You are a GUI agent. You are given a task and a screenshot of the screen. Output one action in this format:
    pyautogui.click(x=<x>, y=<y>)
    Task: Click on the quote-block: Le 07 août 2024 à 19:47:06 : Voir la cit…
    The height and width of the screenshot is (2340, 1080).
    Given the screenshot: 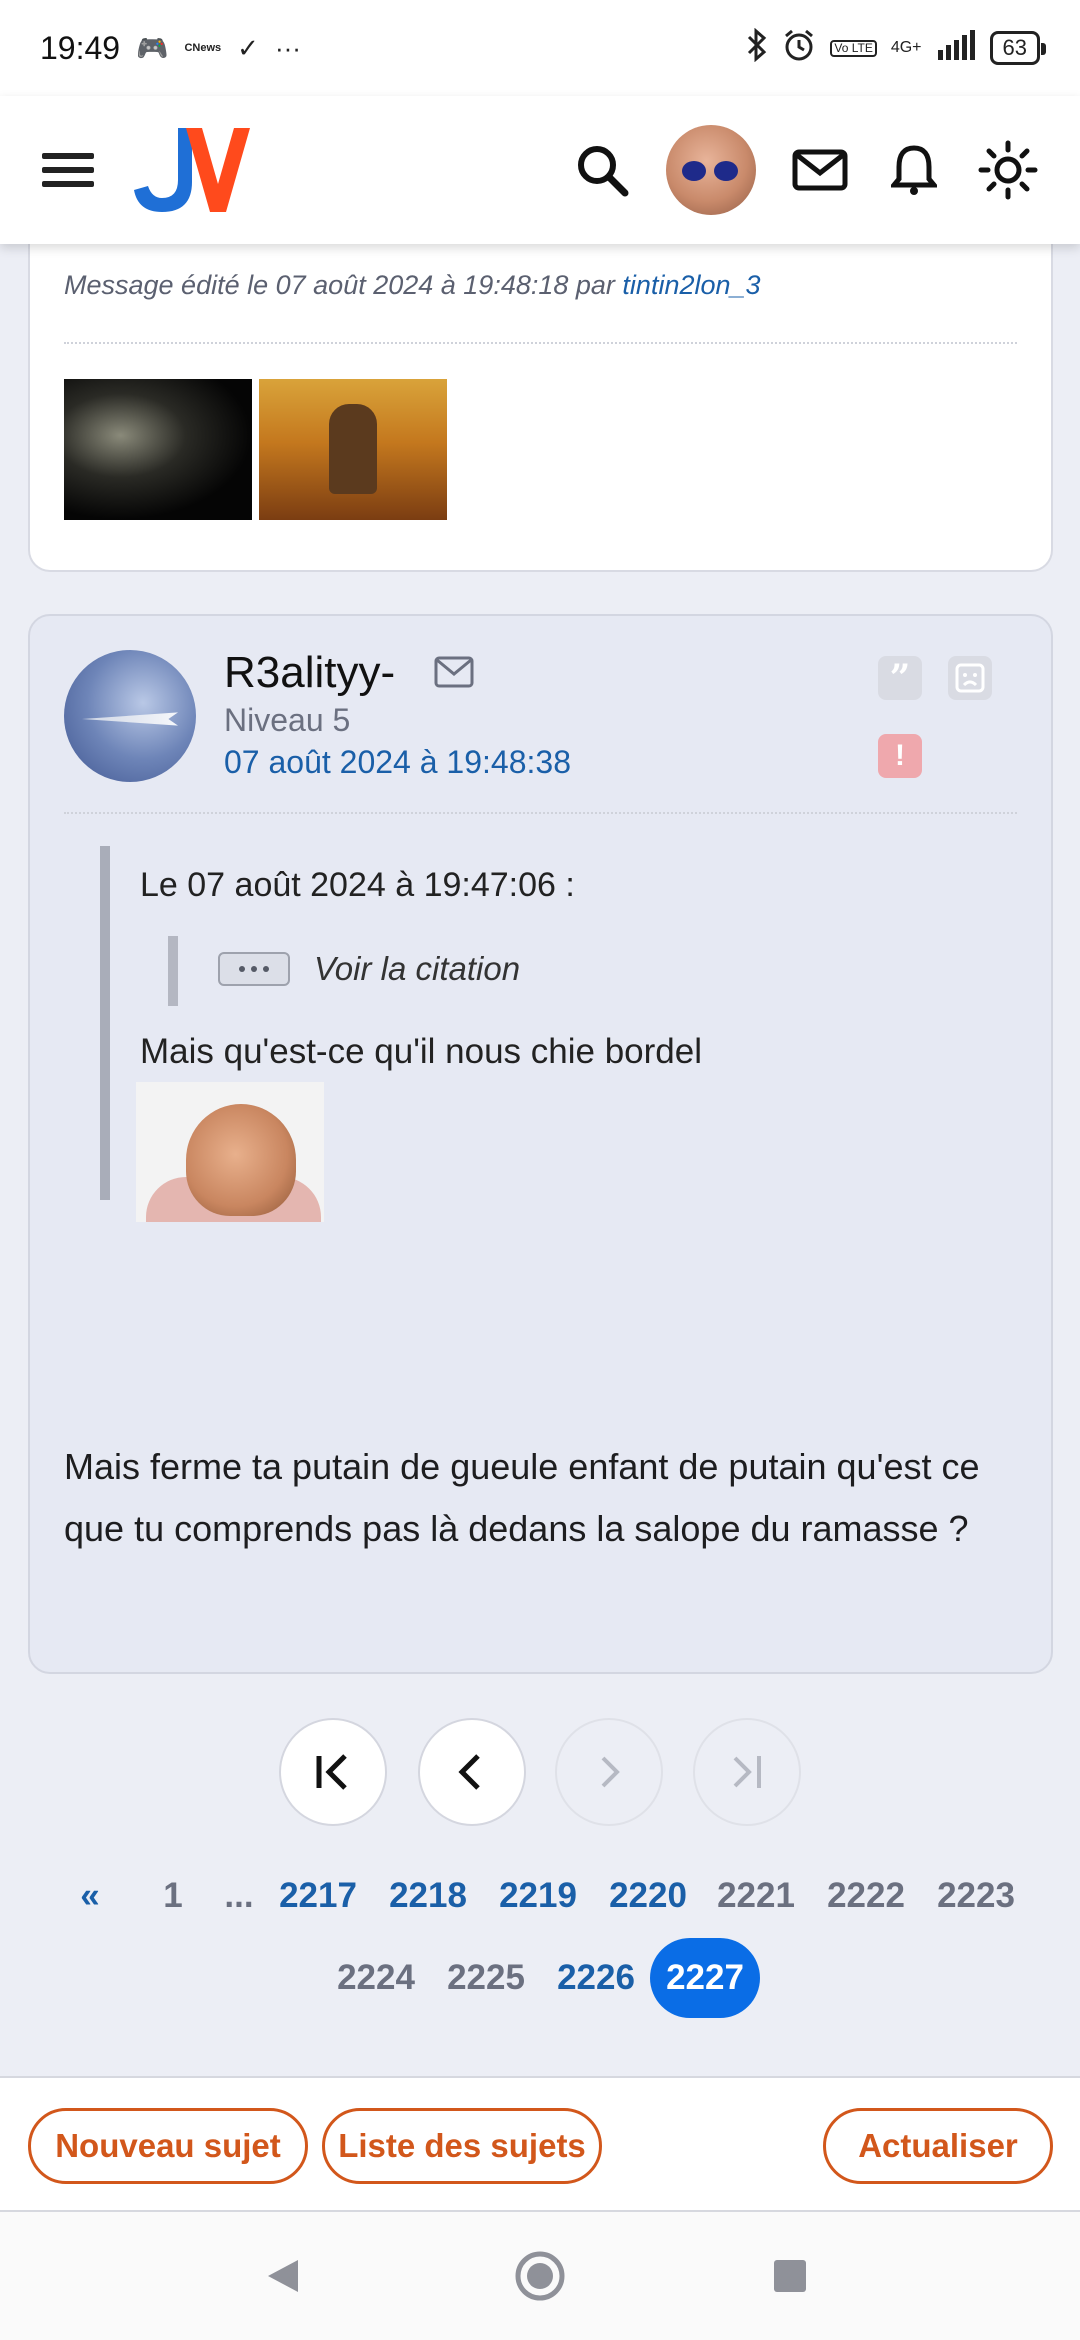 What is the action you would take?
    pyautogui.click(x=550, y=1034)
    